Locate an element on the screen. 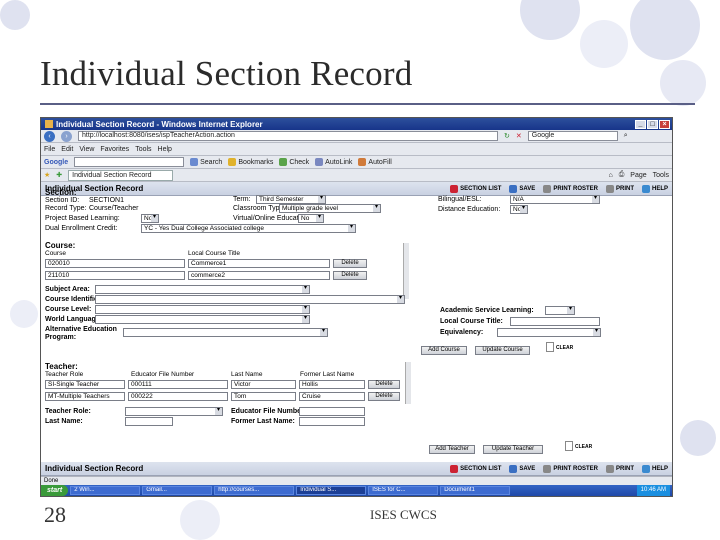 This screenshot has width=720, height=540. print-button: PRINT is located at coordinates (619, 468).